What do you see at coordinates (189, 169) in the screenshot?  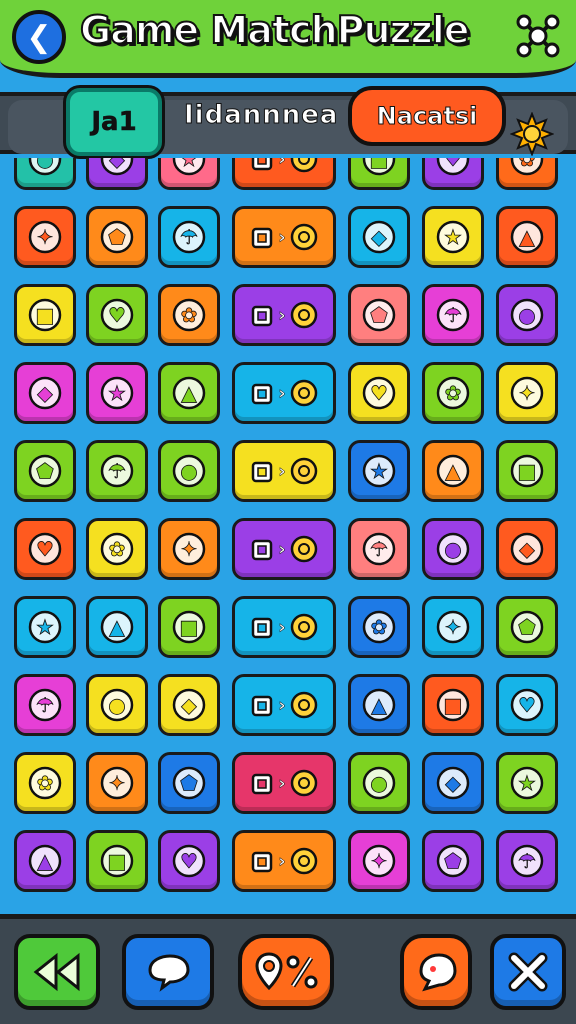 I see `cherry-icon: ★` at bounding box center [189, 169].